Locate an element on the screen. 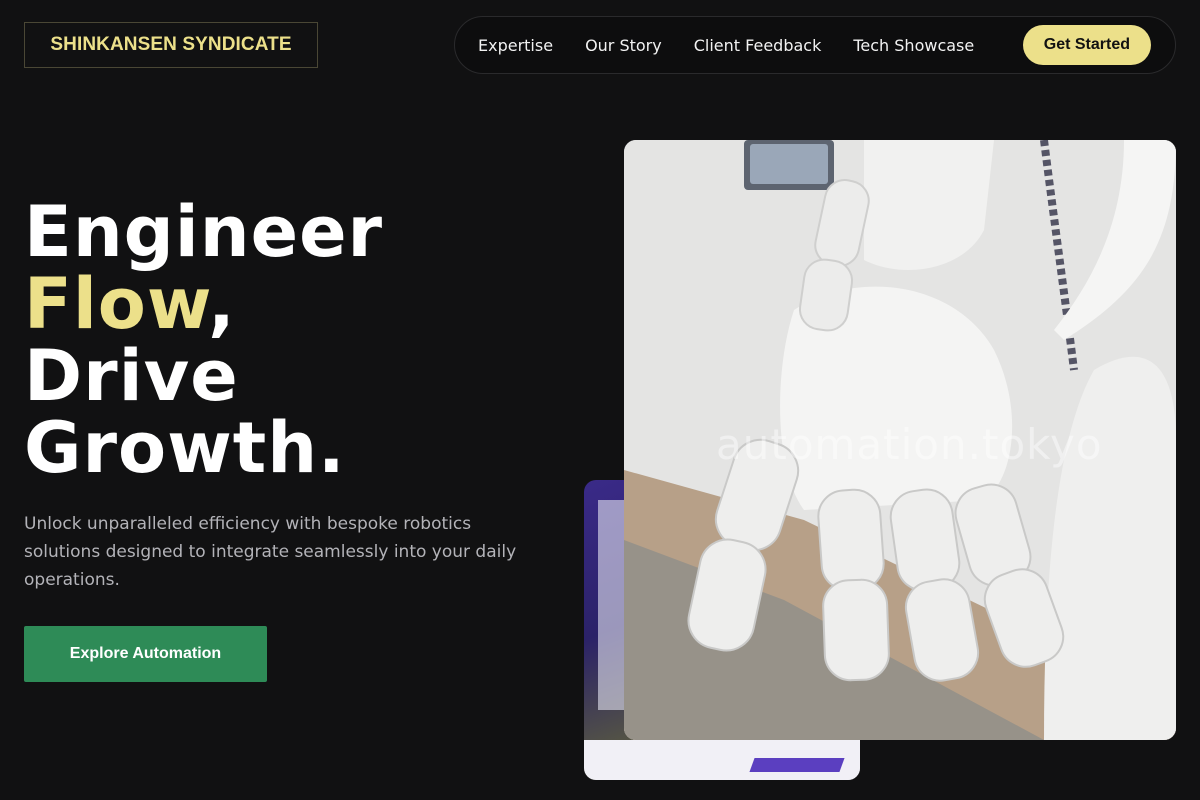  nav-link-tech-showcase: Tech Showcase is located at coordinates (913, 45).